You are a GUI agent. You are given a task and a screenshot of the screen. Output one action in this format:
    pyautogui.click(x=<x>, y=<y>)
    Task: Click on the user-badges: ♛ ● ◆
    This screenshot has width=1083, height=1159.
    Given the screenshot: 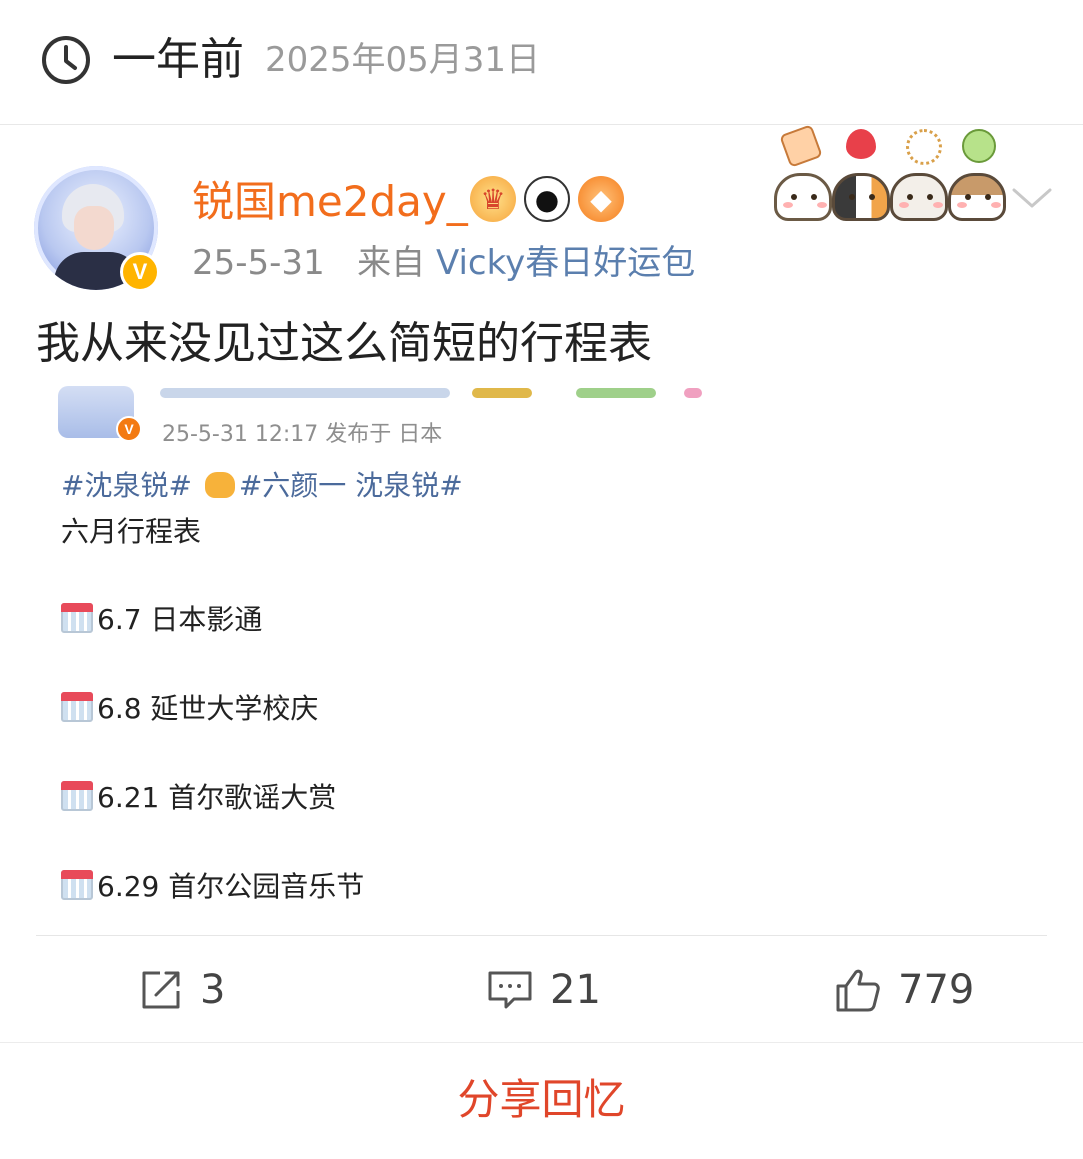 What is the action you would take?
    pyautogui.click(x=547, y=199)
    